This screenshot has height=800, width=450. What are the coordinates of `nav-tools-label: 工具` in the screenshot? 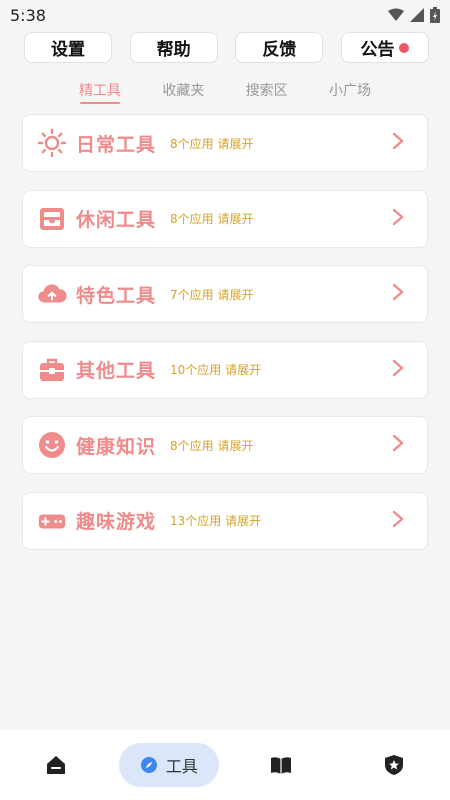 It's located at (181, 766).